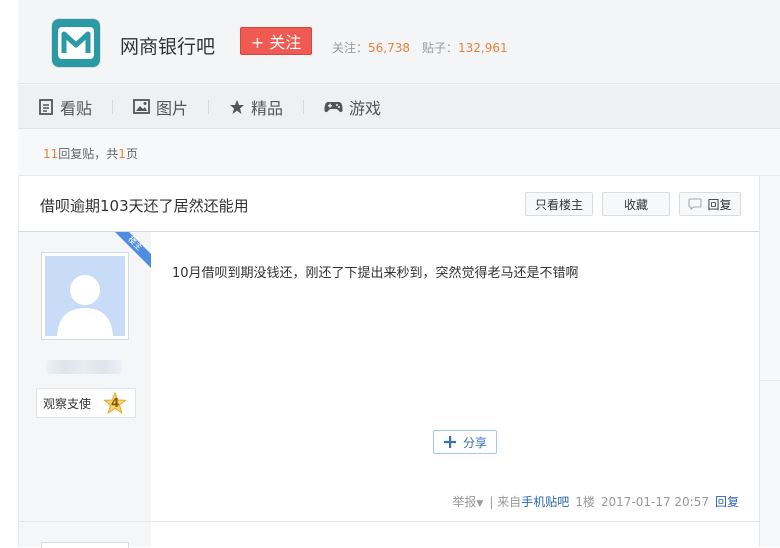 This screenshot has height=548, width=780. I want to click on source-prefix: | 来自, so click(505, 502).